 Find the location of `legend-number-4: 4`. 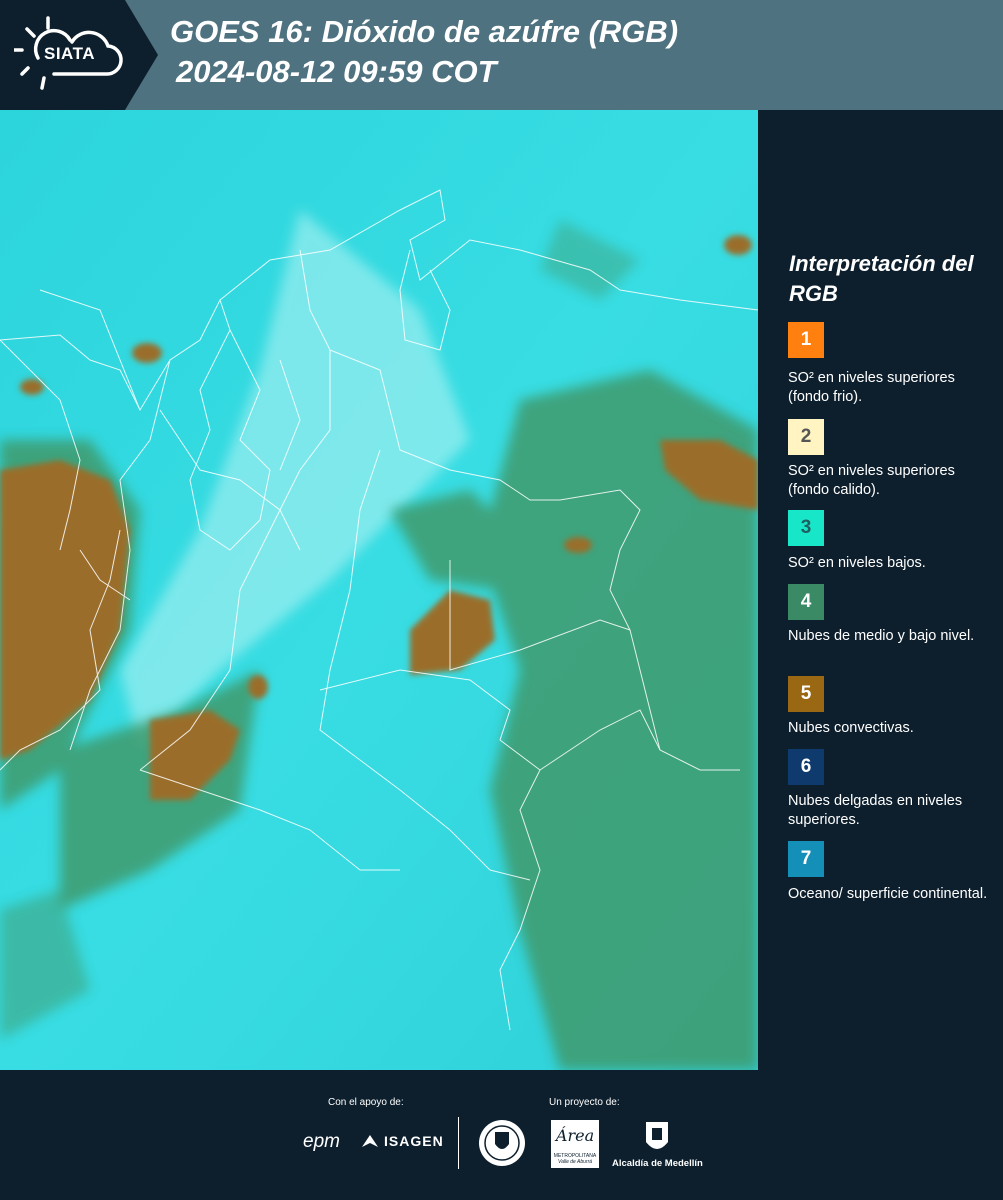

legend-number-4: 4 is located at coordinates (806, 601).